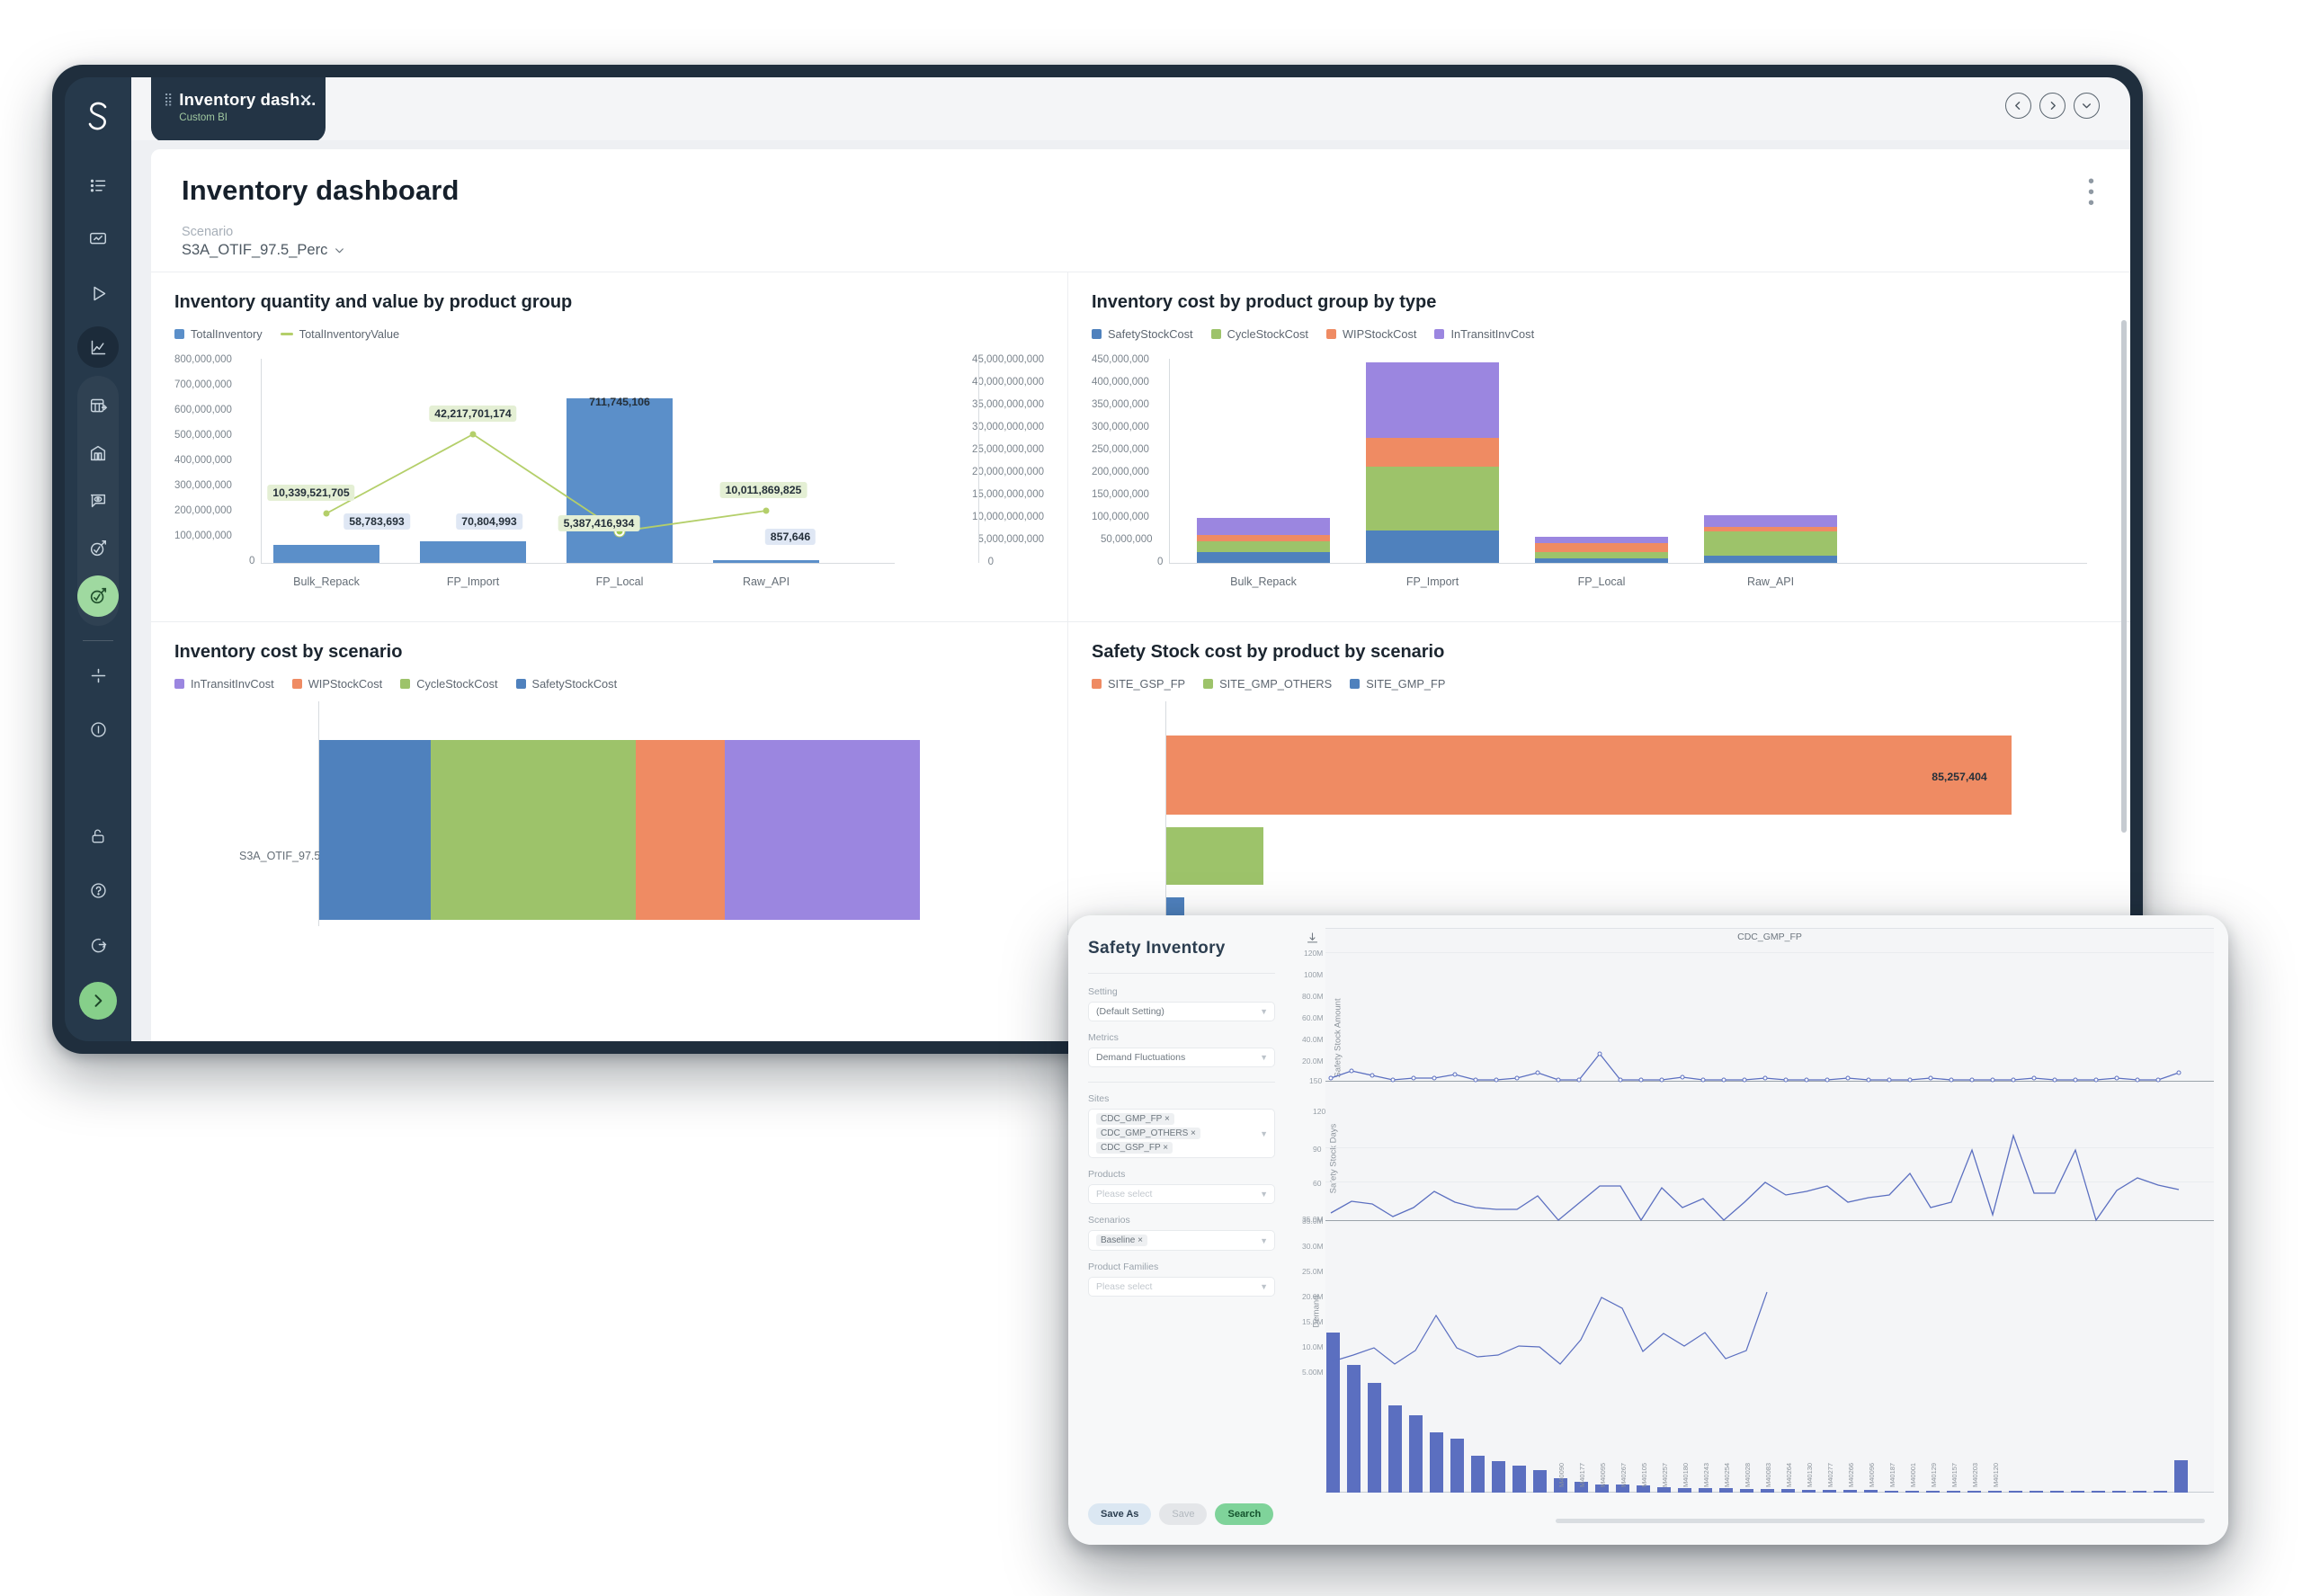 The width and height of the screenshot is (2302, 1596). I want to click on scenario-select: S3A_OTIF_97.5_Perc, so click(1141, 250).